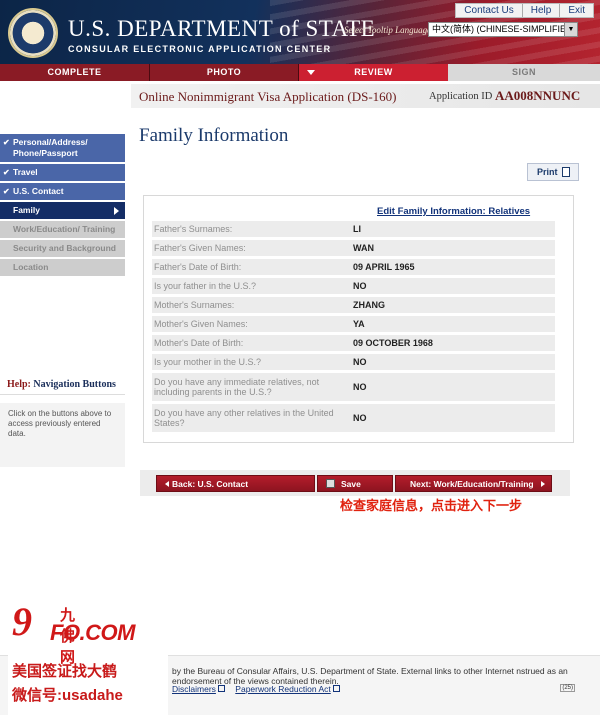 Image resolution: width=600 pixels, height=723 pixels. I want to click on save-button: Save, so click(355, 483).